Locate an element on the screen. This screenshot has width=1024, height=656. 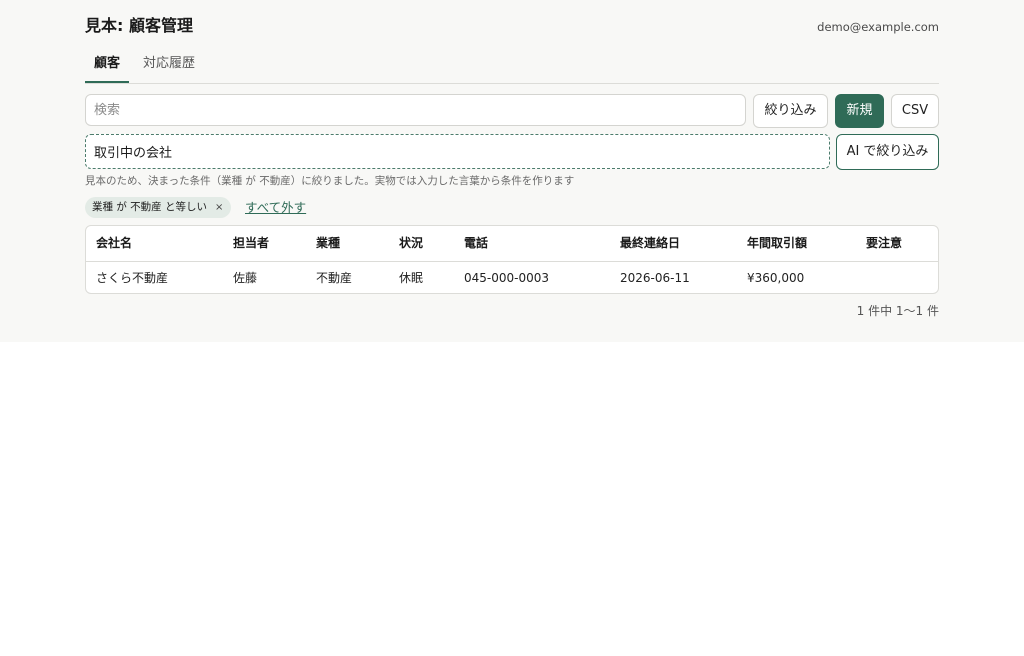
column-header-company: 会社名 is located at coordinates (114, 243).